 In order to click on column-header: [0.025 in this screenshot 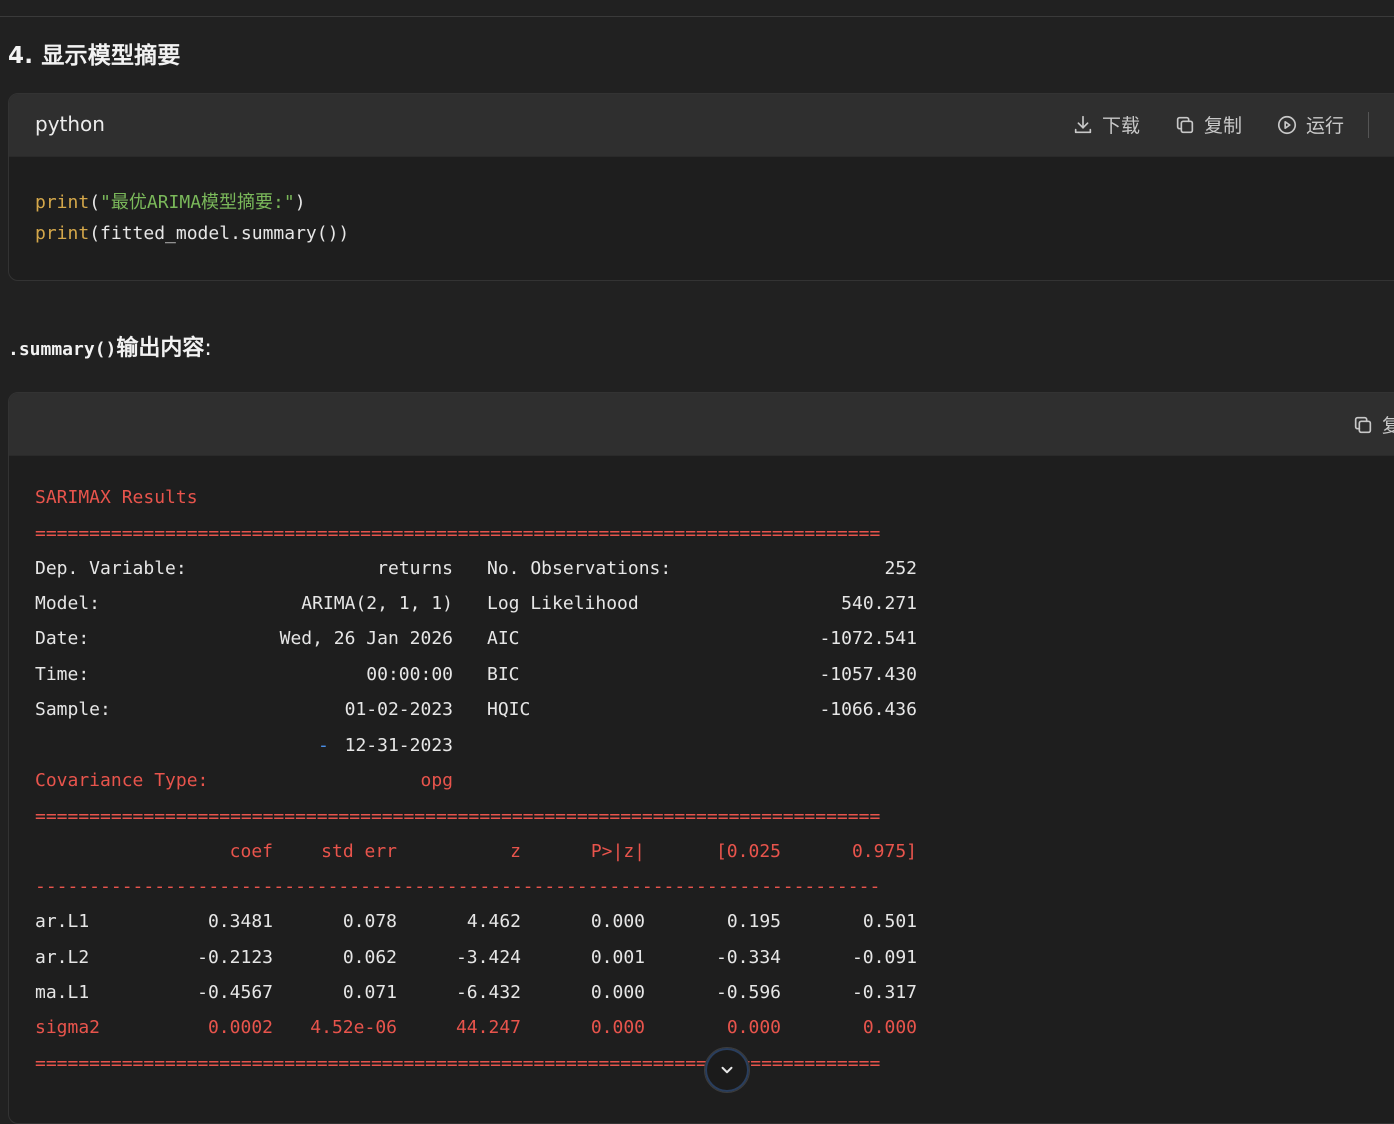, I will do `click(748, 851)`.